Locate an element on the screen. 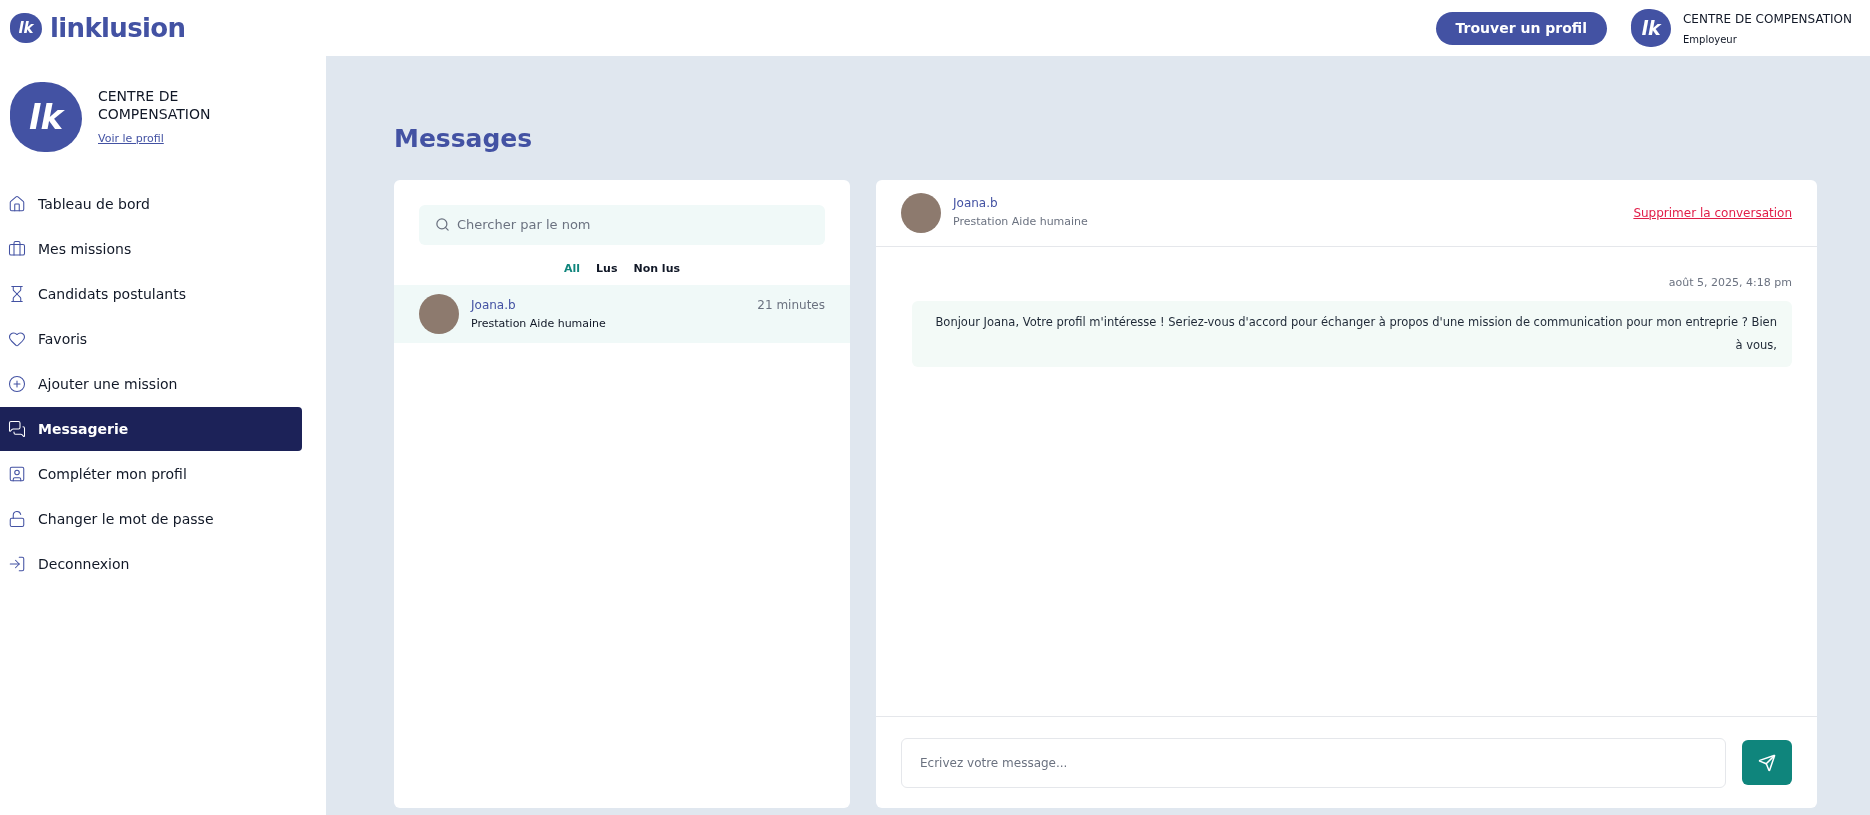 The height and width of the screenshot is (815, 1870). filter-tab: Lus is located at coordinates (607, 268).